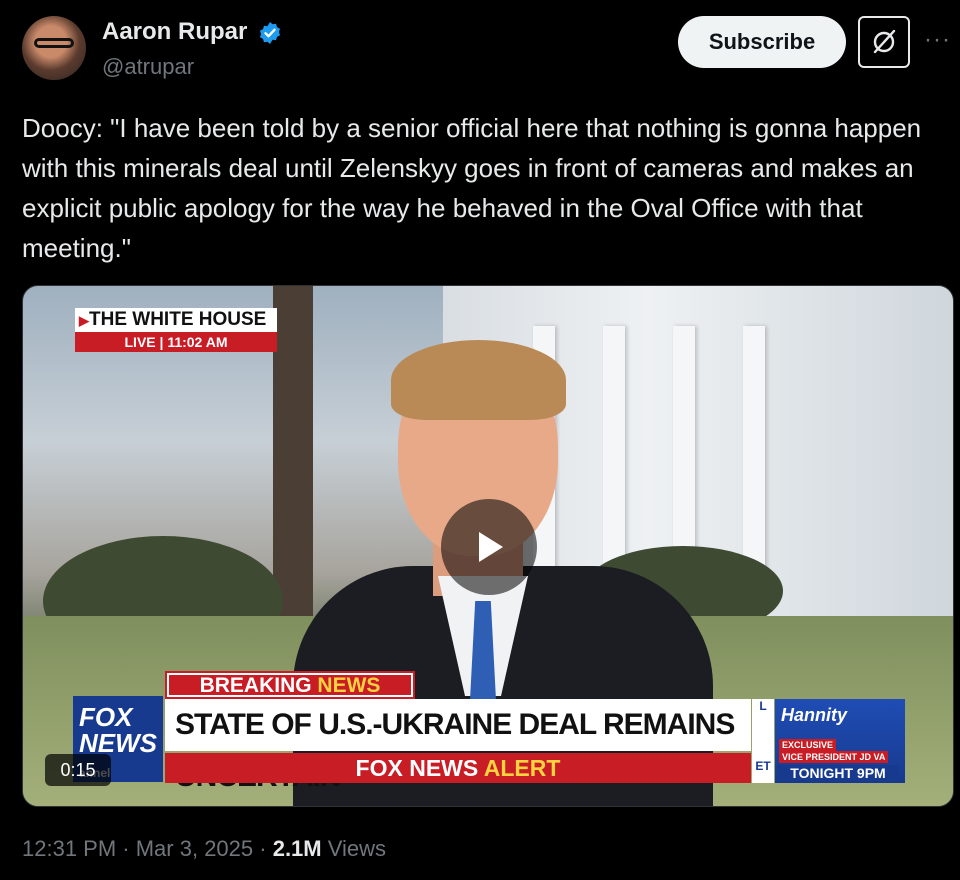 The width and height of the screenshot is (960, 880). I want to click on avatar, so click(54, 48).